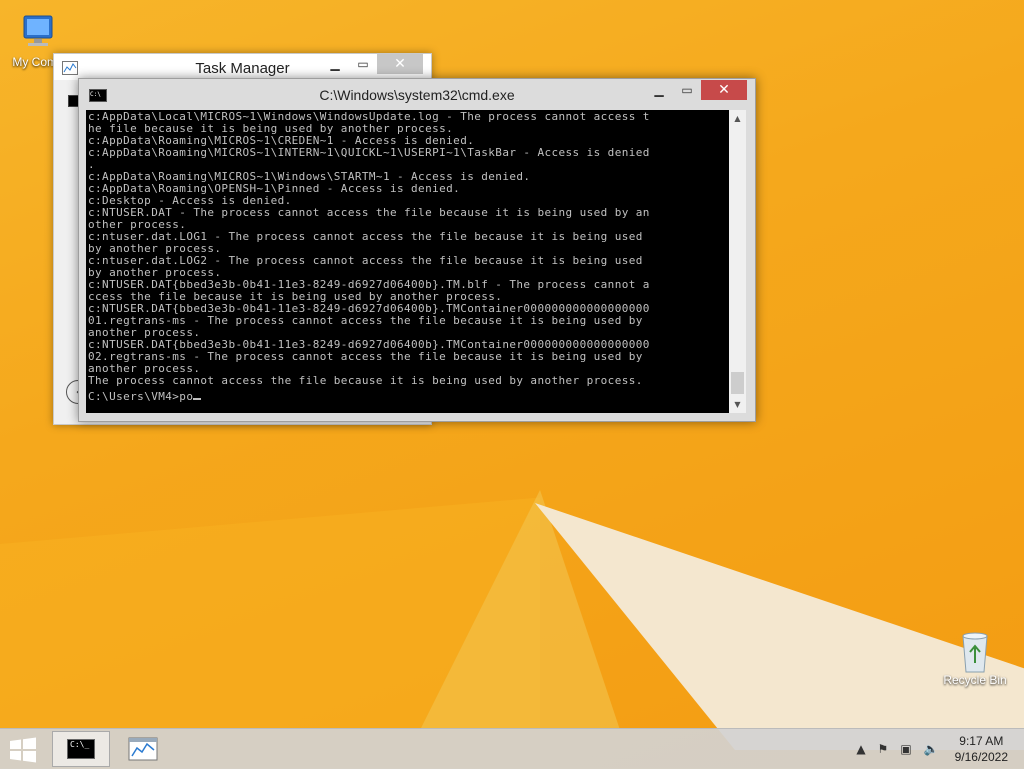  I want to click on desktop-icon-recycle-bin: Recycle Bin, so click(975, 658).